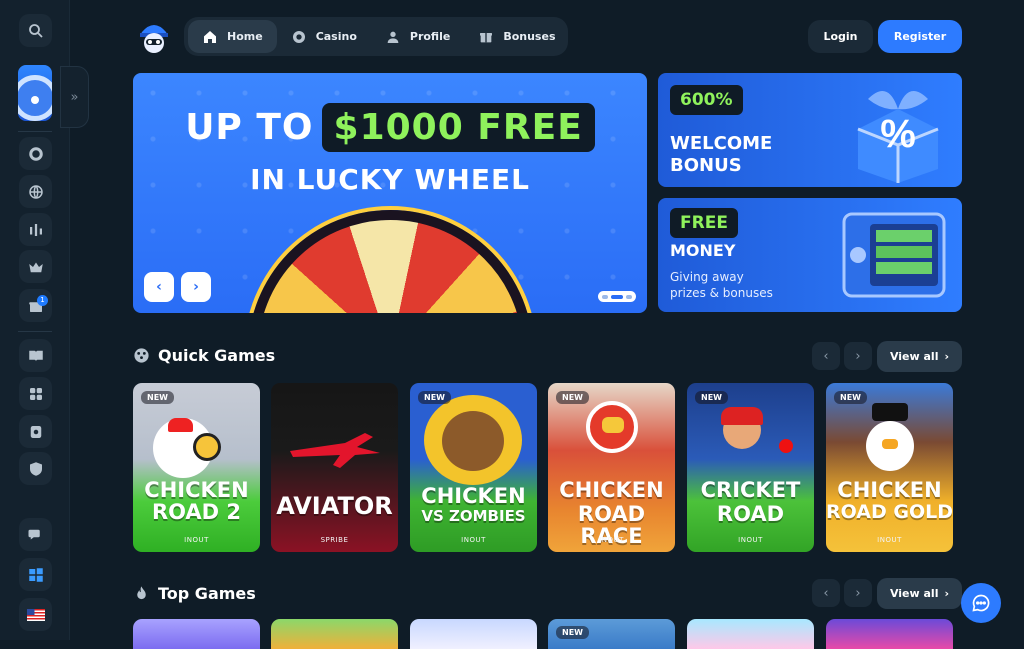 Image resolution: width=1024 pixels, height=649 pixels. I want to click on search-icon, so click(35, 30).